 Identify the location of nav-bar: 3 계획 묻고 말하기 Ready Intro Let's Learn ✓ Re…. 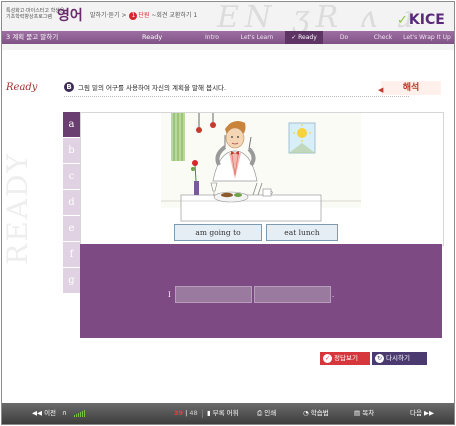
(228, 37).